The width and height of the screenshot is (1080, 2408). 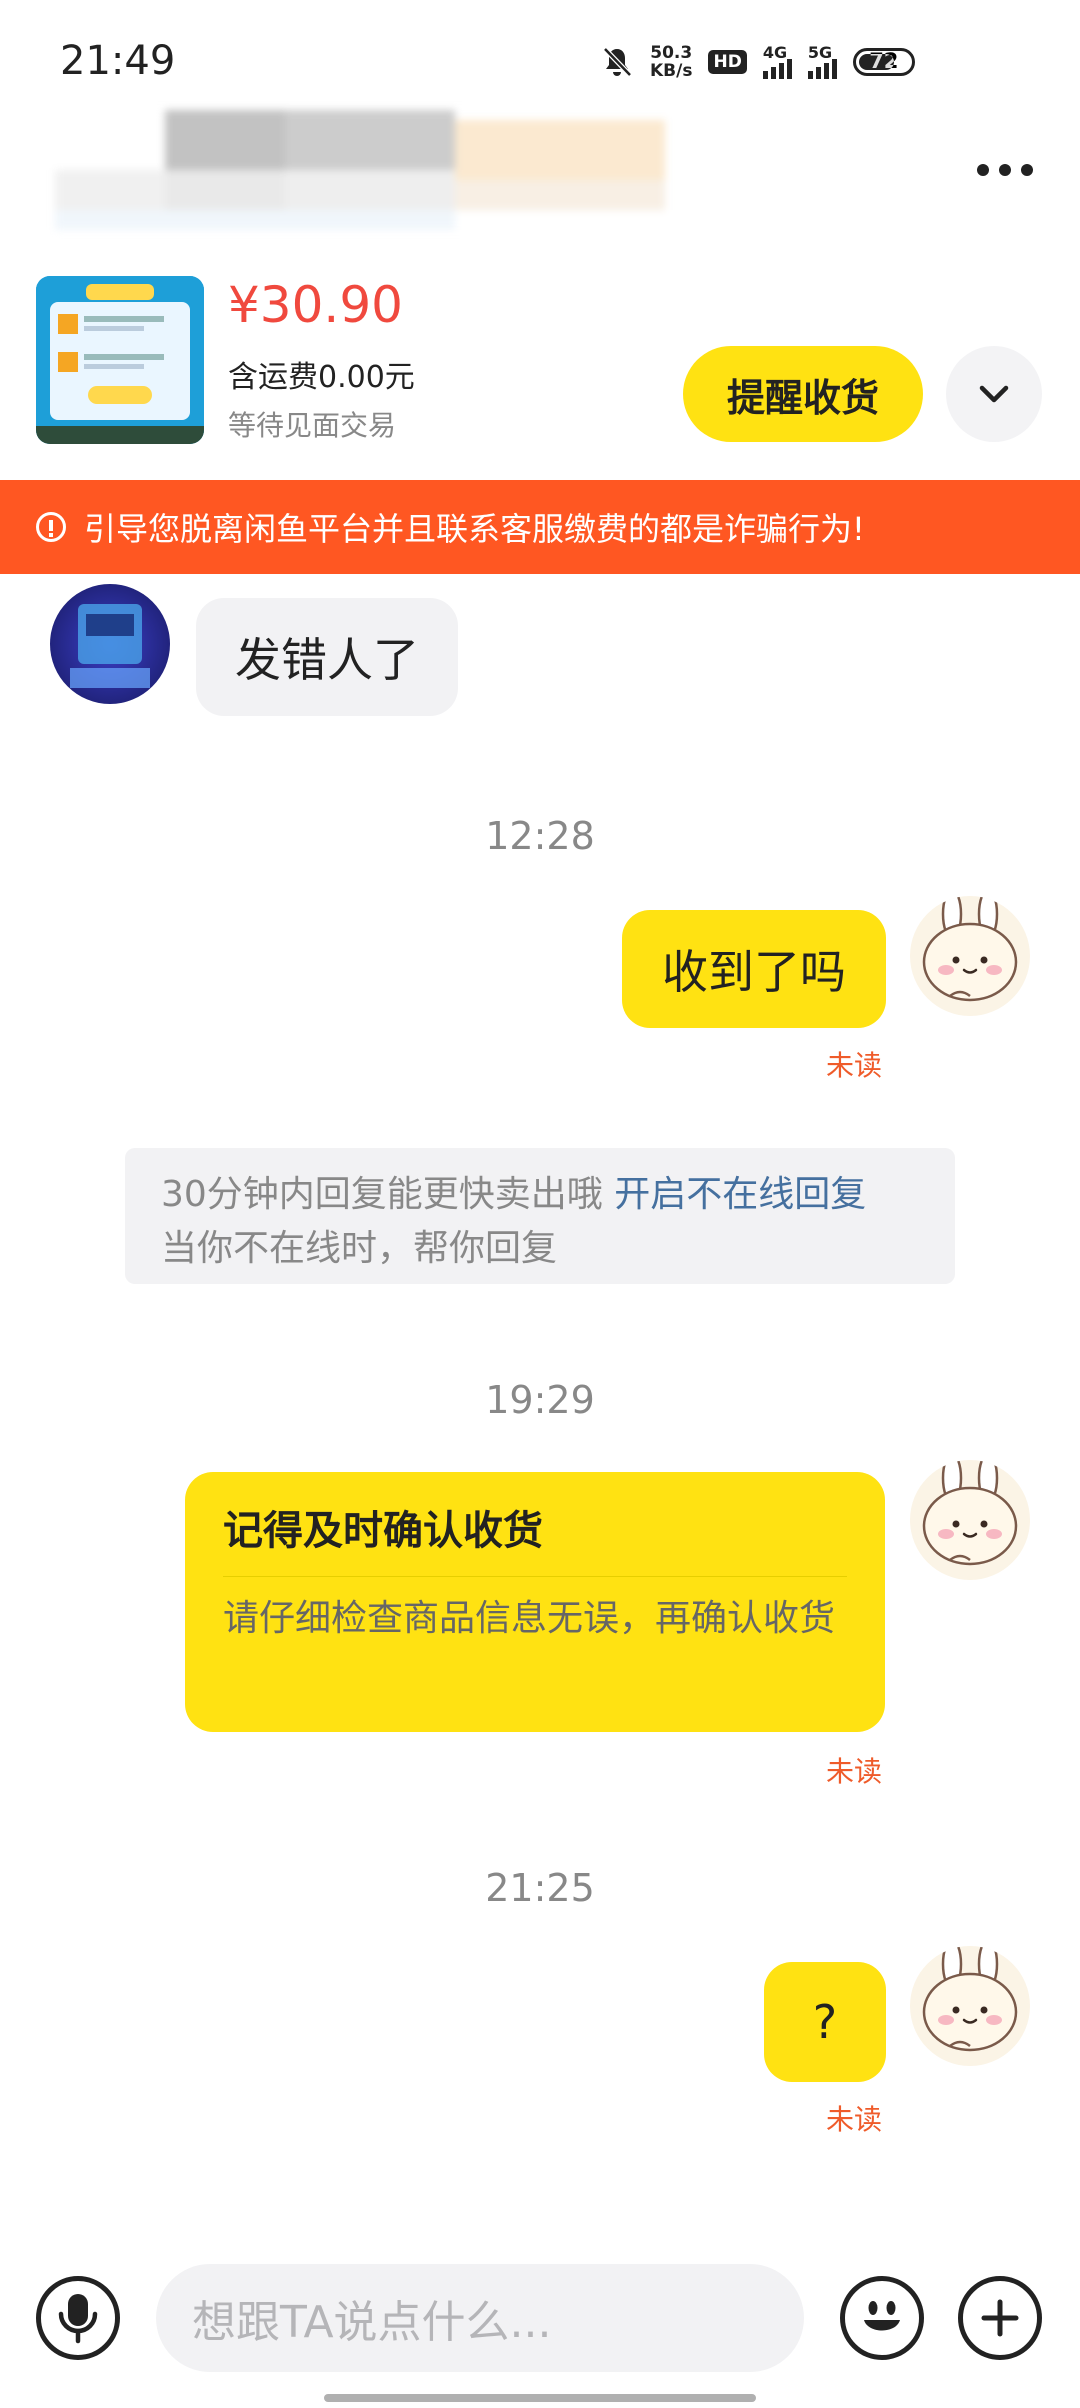 What do you see at coordinates (777, 61) in the screenshot?
I see `signal-4g-icon: 4G` at bounding box center [777, 61].